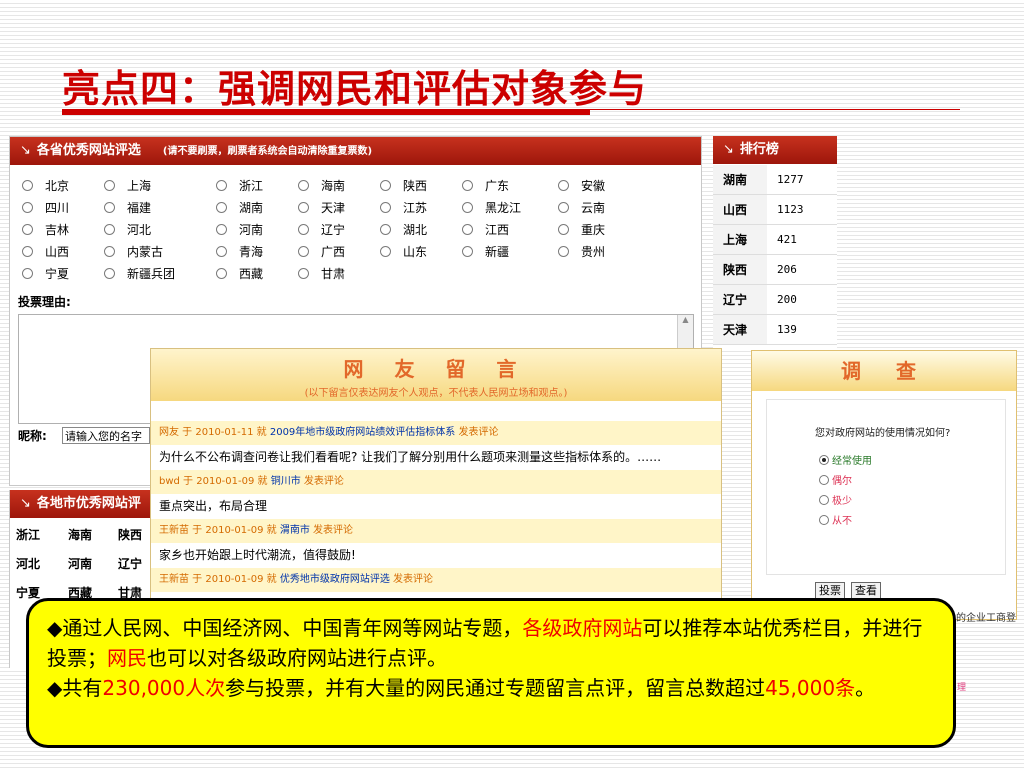  I want to click on comment-topic-link: 2009年地市级政府网站绩效评估指标体系, so click(362, 432).